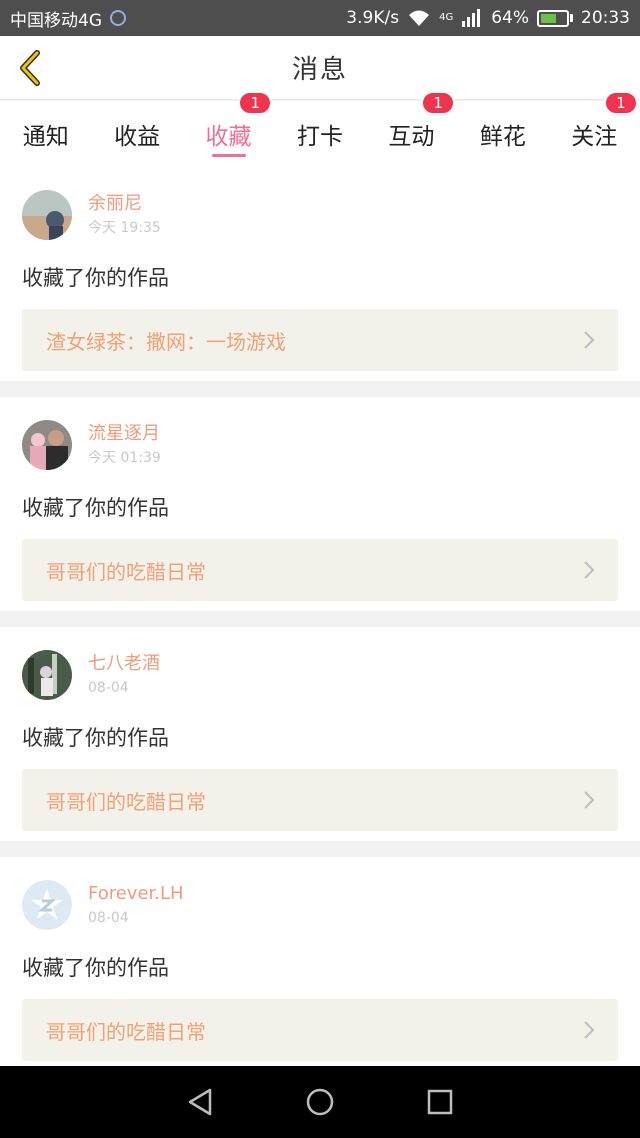  Describe the element at coordinates (166, 341) in the screenshot. I see `work-title: 渣女绿茶：撒网：一场游戏` at that location.